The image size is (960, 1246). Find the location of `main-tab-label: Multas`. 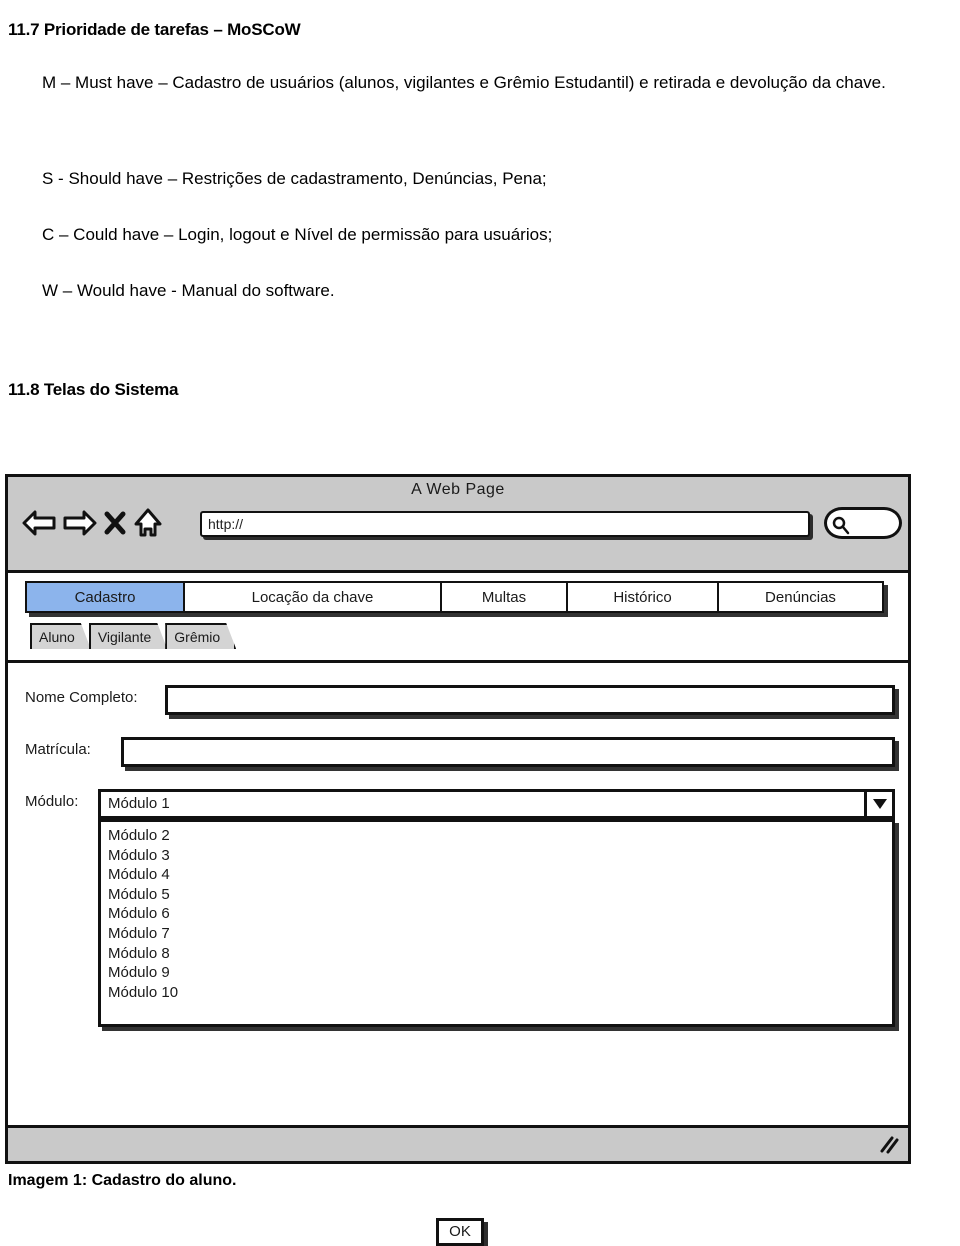

main-tab-label: Multas is located at coordinates (504, 597).